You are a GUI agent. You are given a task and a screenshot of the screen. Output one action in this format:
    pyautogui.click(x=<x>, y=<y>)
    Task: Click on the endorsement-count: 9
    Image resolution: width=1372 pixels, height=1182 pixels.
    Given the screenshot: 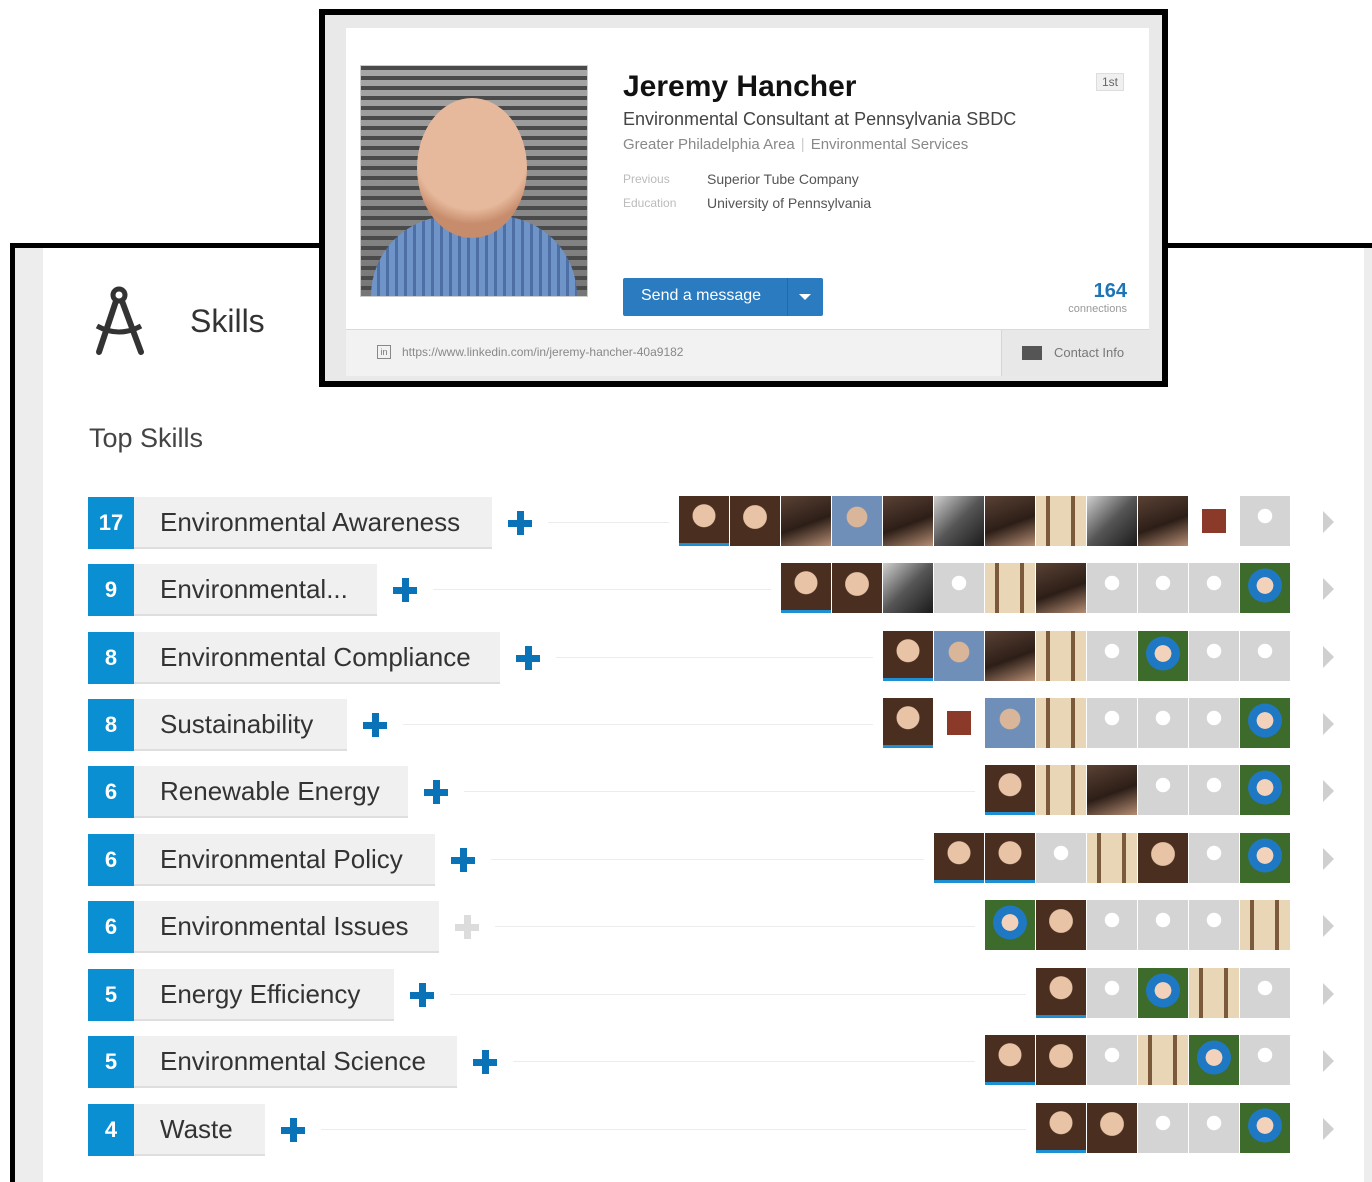 What is the action you would take?
    pyautogui.click(x=111, y=590)
    